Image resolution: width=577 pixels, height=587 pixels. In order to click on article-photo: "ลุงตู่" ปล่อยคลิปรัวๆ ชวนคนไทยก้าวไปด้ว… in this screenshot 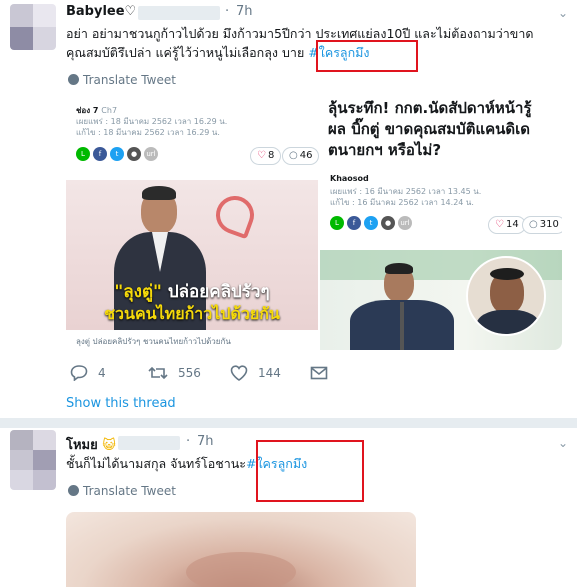, I will do `click(192, 255)`.